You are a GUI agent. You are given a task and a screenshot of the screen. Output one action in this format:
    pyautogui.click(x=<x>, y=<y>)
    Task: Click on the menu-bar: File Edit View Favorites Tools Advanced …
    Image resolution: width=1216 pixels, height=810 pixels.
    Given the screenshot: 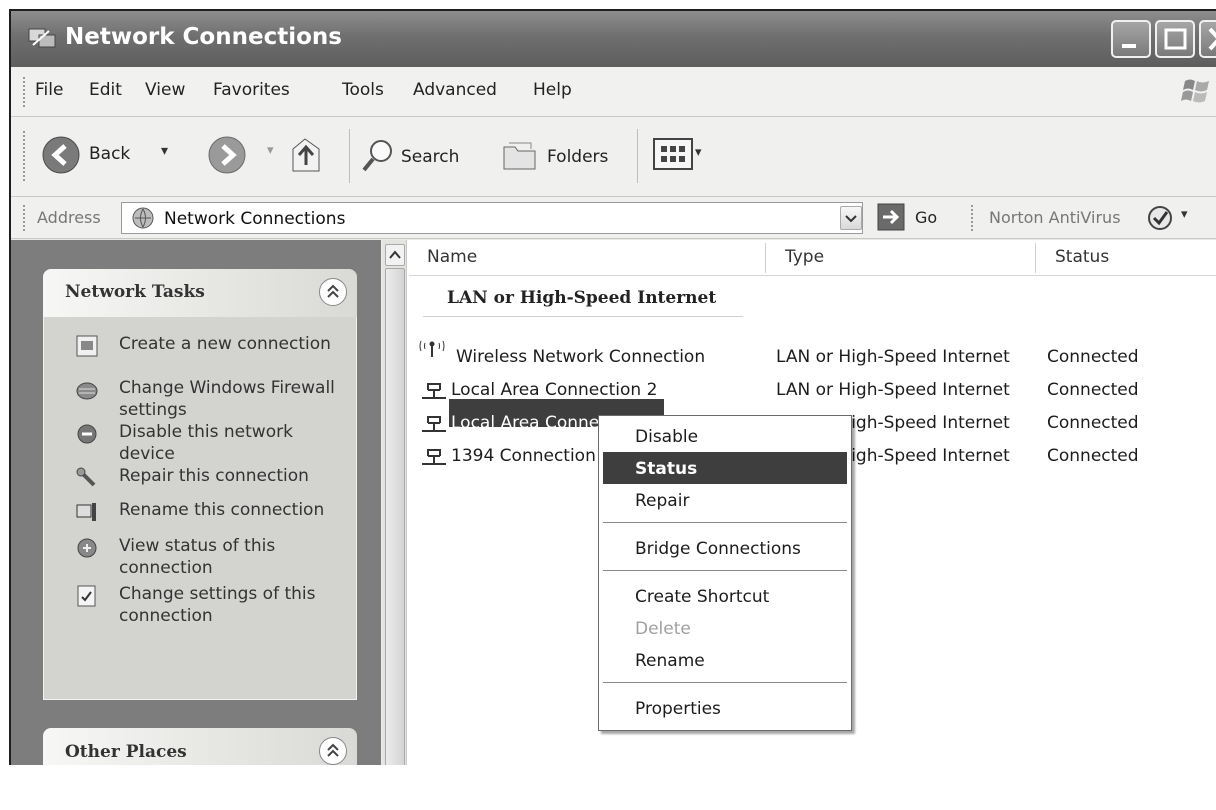 What is the action you would take?
    pyautogui.click(x=613, y=92)
    